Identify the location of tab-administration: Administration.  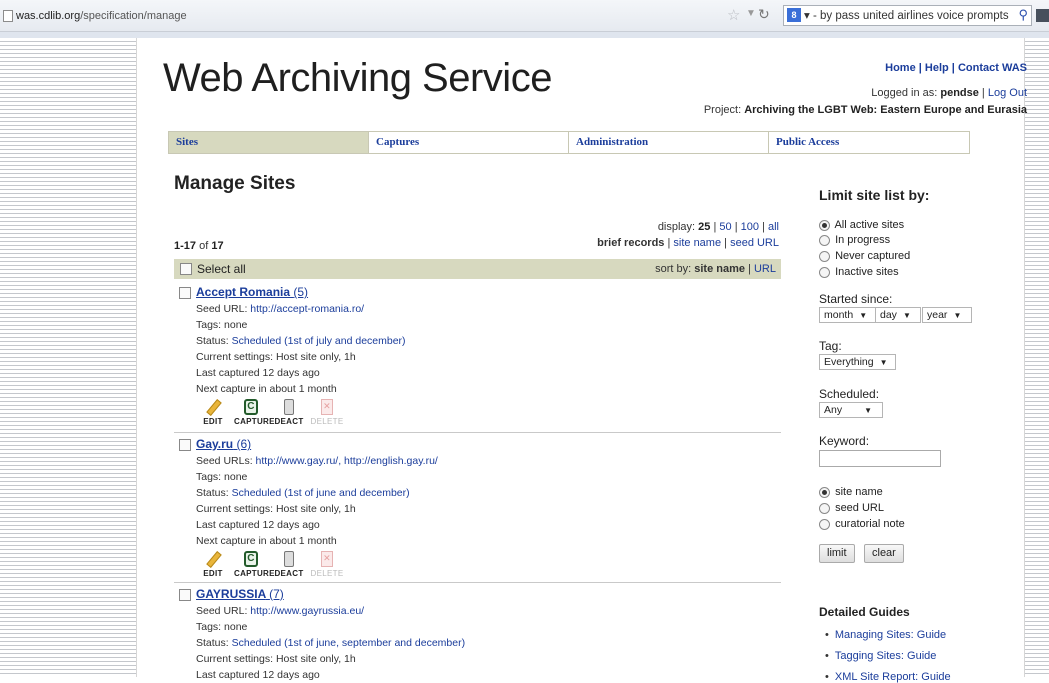
(669, 142).